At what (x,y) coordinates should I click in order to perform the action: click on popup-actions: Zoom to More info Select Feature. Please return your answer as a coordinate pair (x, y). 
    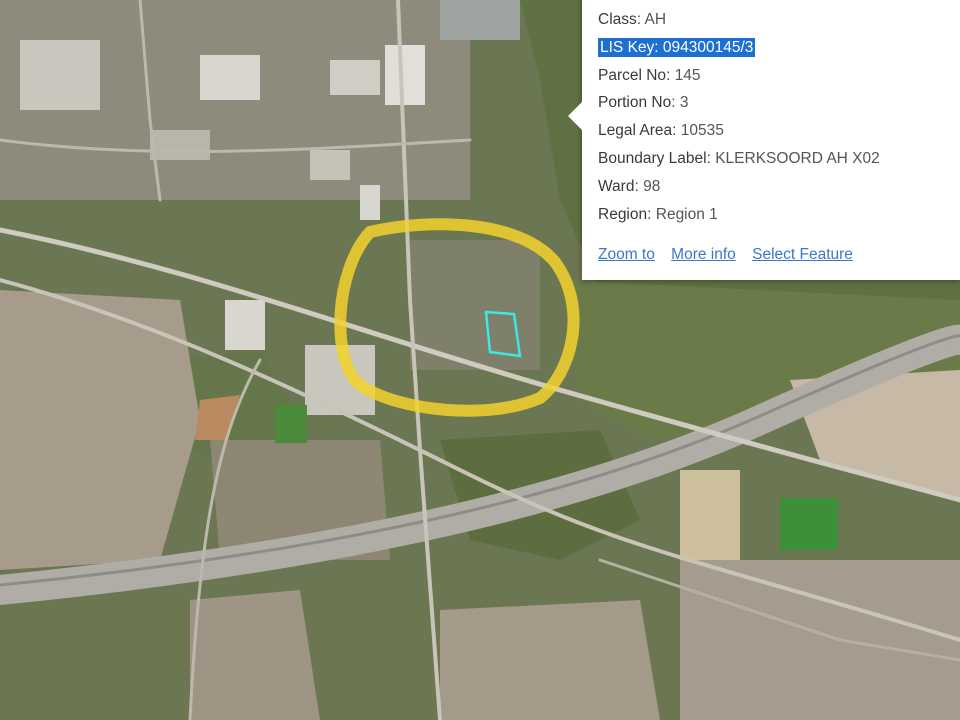
    Looking at the image, I should click on (731, 255).